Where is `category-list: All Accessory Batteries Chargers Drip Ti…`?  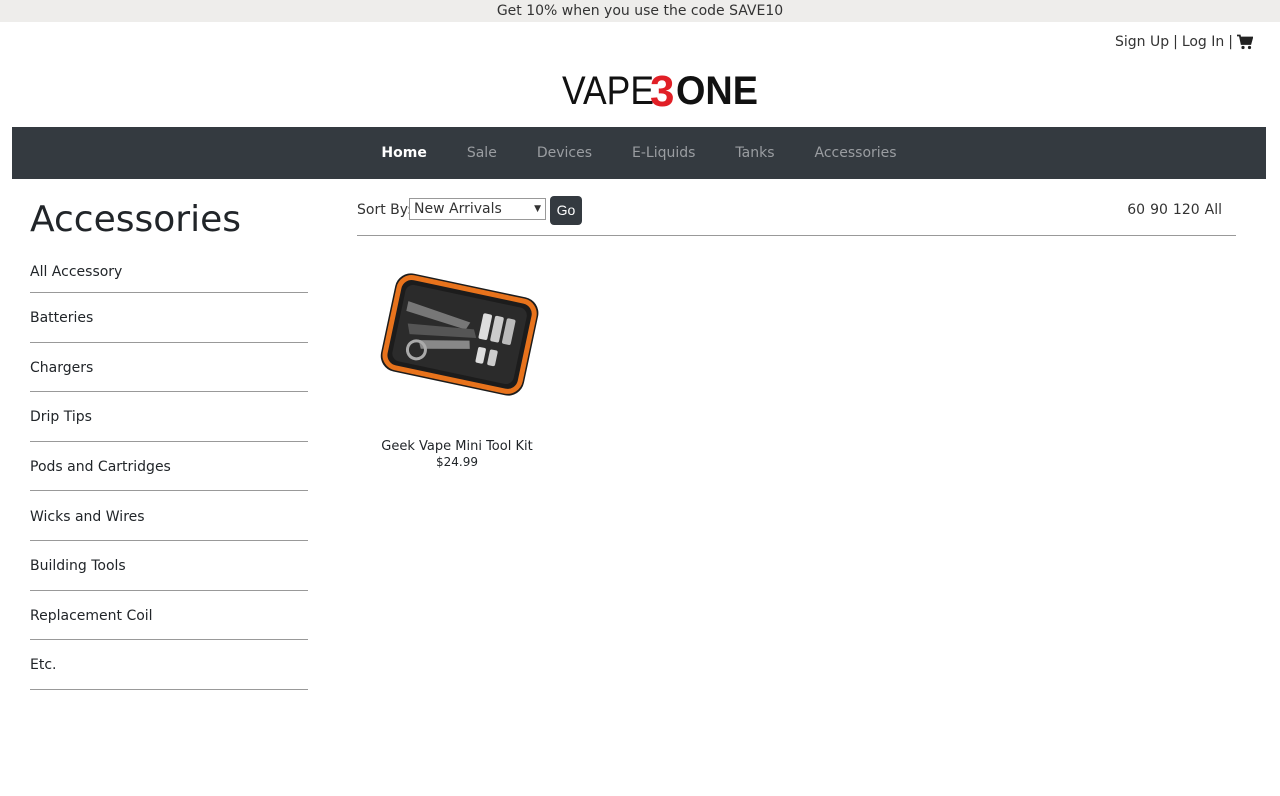
category-list: All Accessory Batteries Chargers Drip Ti… is located at coordinates (169, 469).